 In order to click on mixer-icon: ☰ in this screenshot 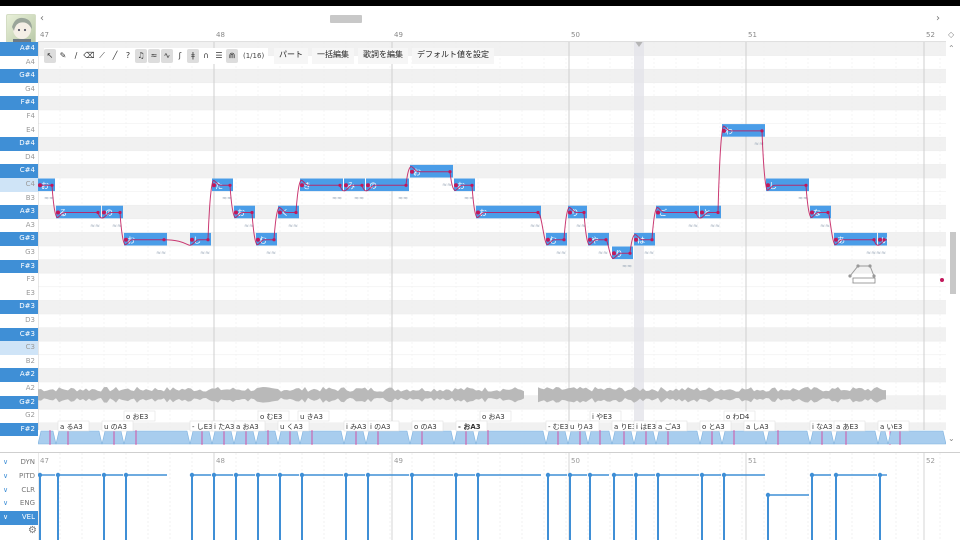, I will do `click(219, 56)`.